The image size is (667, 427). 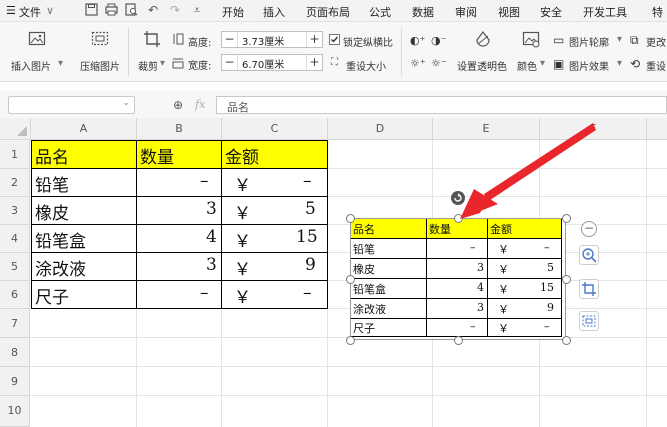 What do you see at coordinates (242, 155) in the screenshot?
I see `cell-c1: 金额` at bounding box center [242, 155].